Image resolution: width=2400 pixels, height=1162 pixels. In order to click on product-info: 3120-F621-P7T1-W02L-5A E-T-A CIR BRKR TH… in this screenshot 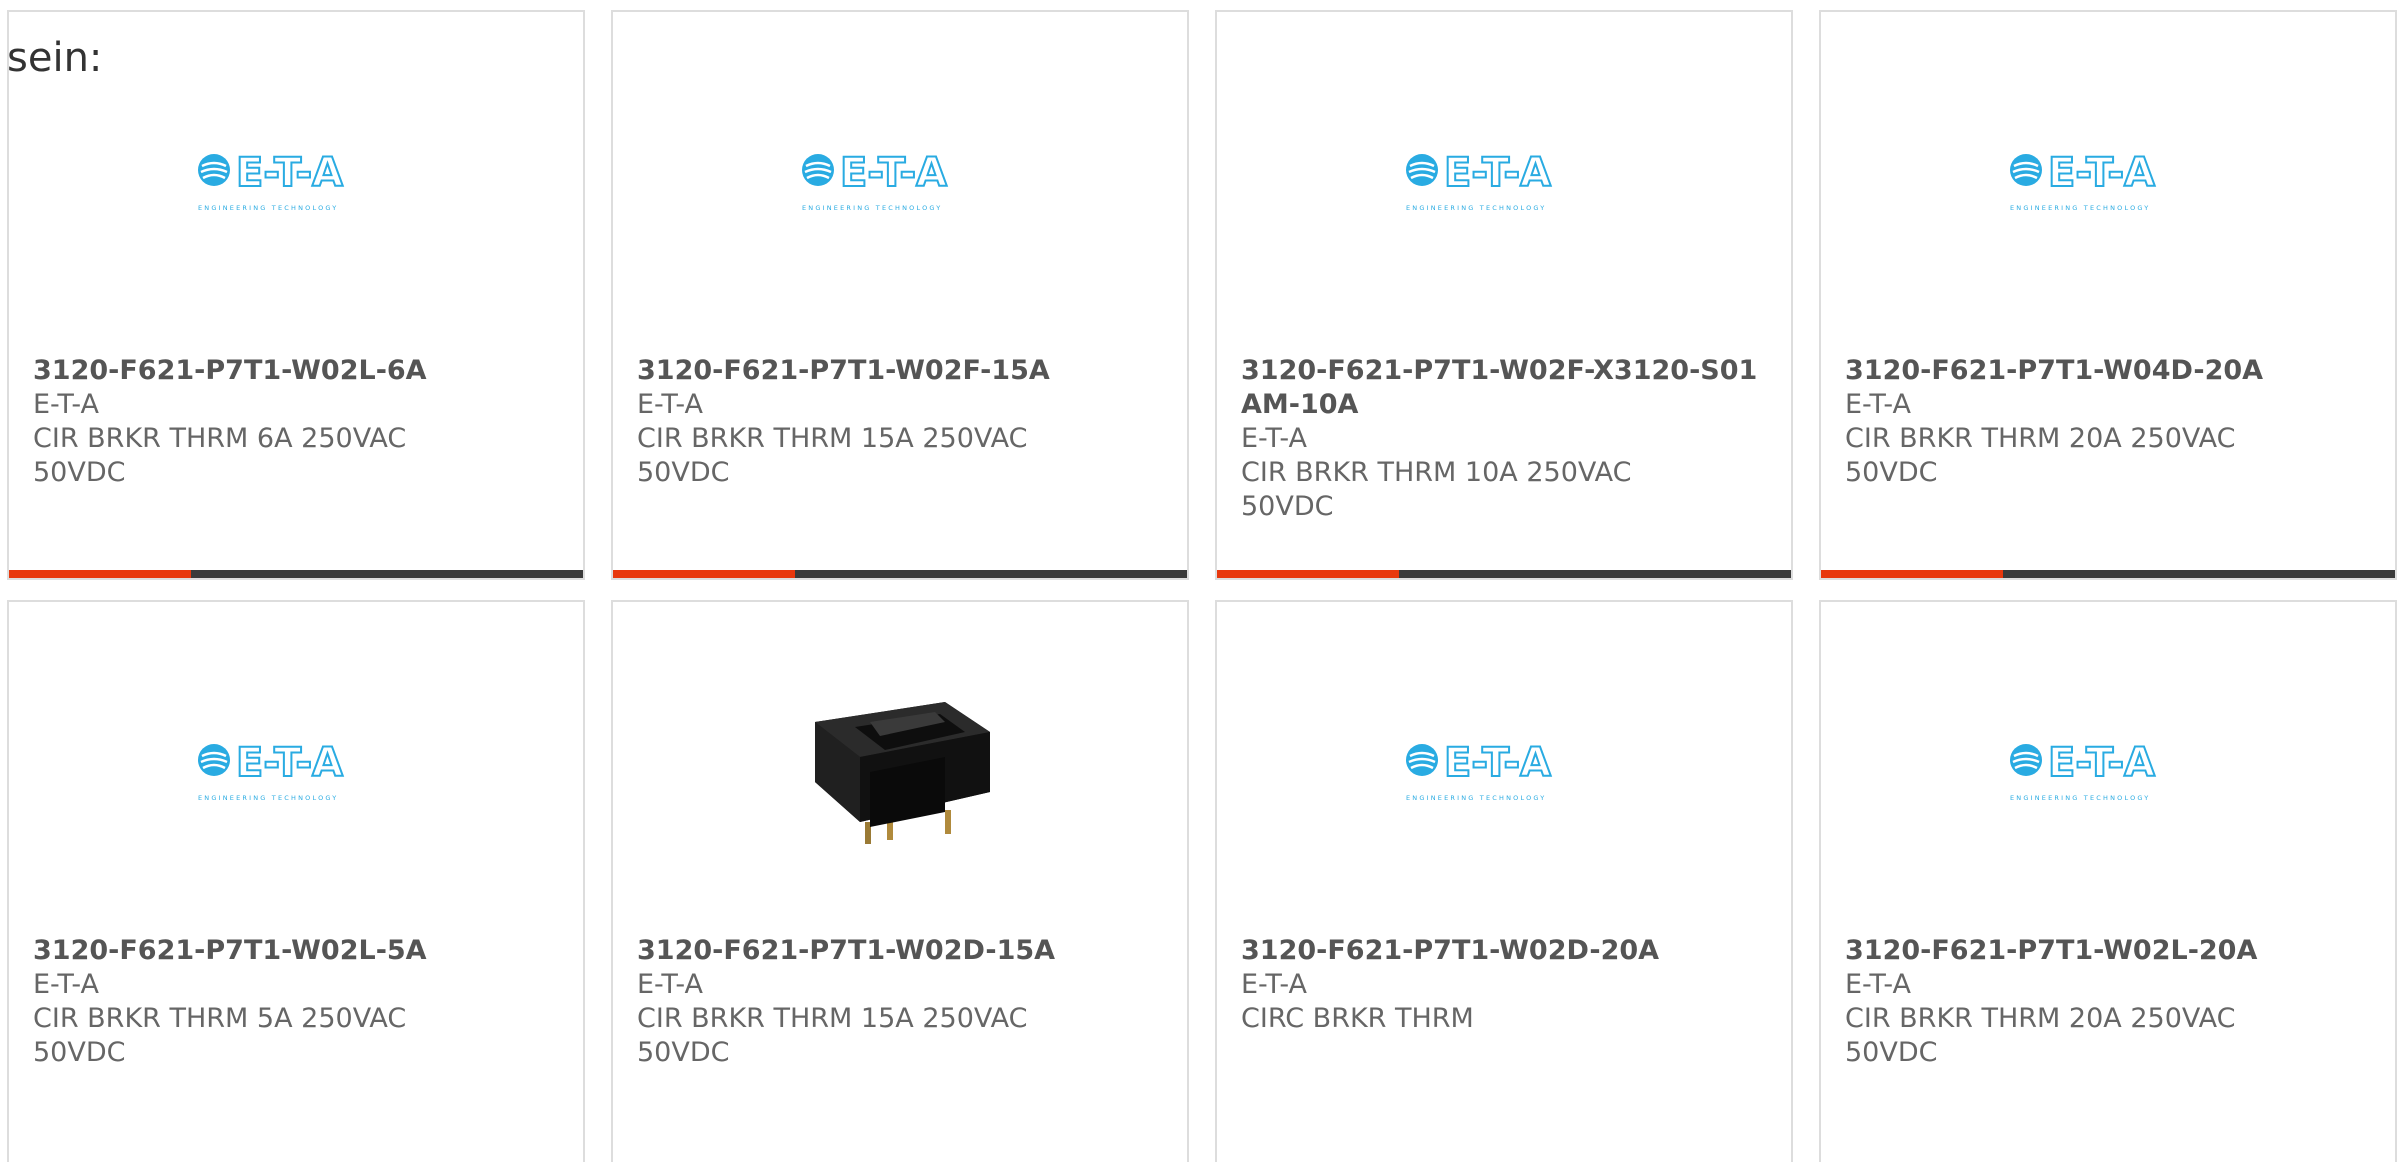, I will do `click(296, 1002)`.